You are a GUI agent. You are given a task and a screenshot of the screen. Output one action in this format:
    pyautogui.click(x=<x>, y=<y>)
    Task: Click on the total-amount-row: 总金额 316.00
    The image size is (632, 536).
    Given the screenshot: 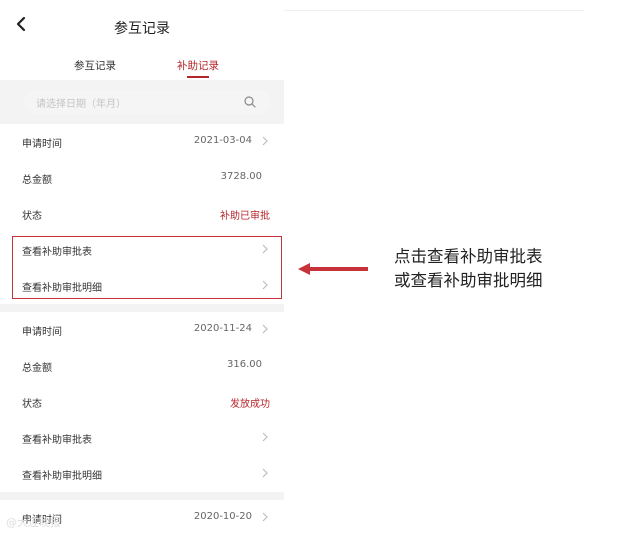 What is the action you would take?
    pyautogui.click(x=142, y=366)
    